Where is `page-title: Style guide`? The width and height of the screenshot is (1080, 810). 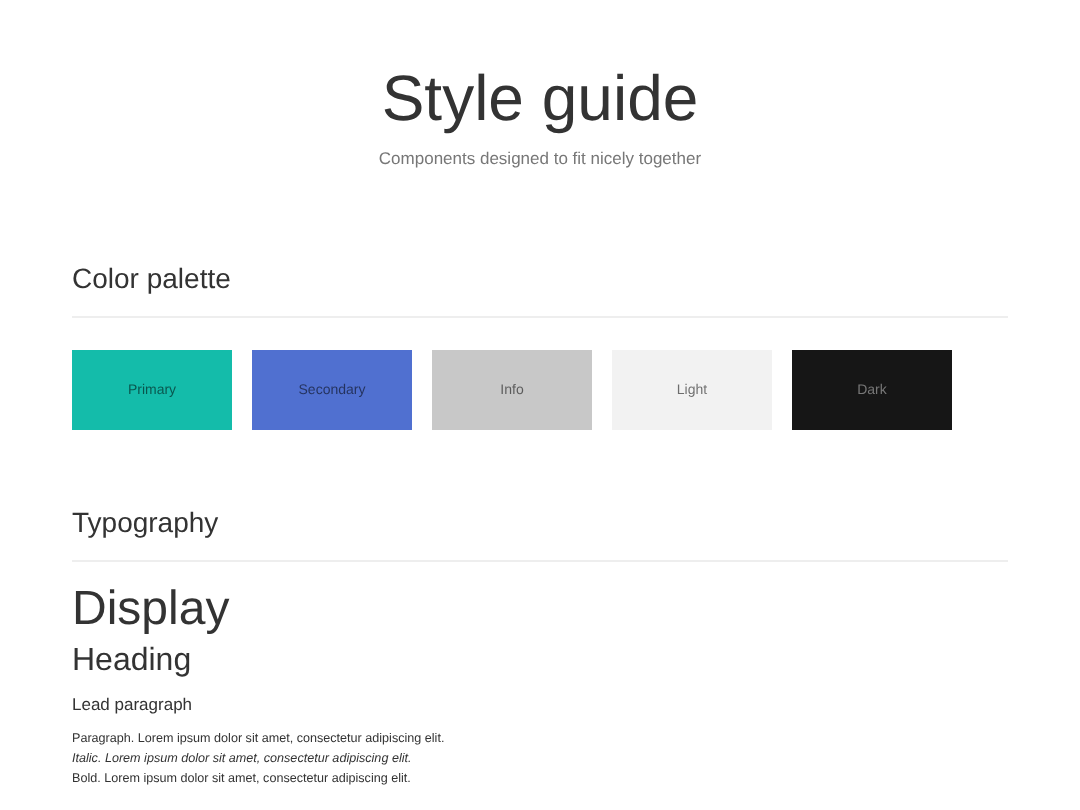
page-title: Style guide is located at coordinates (540, 98).